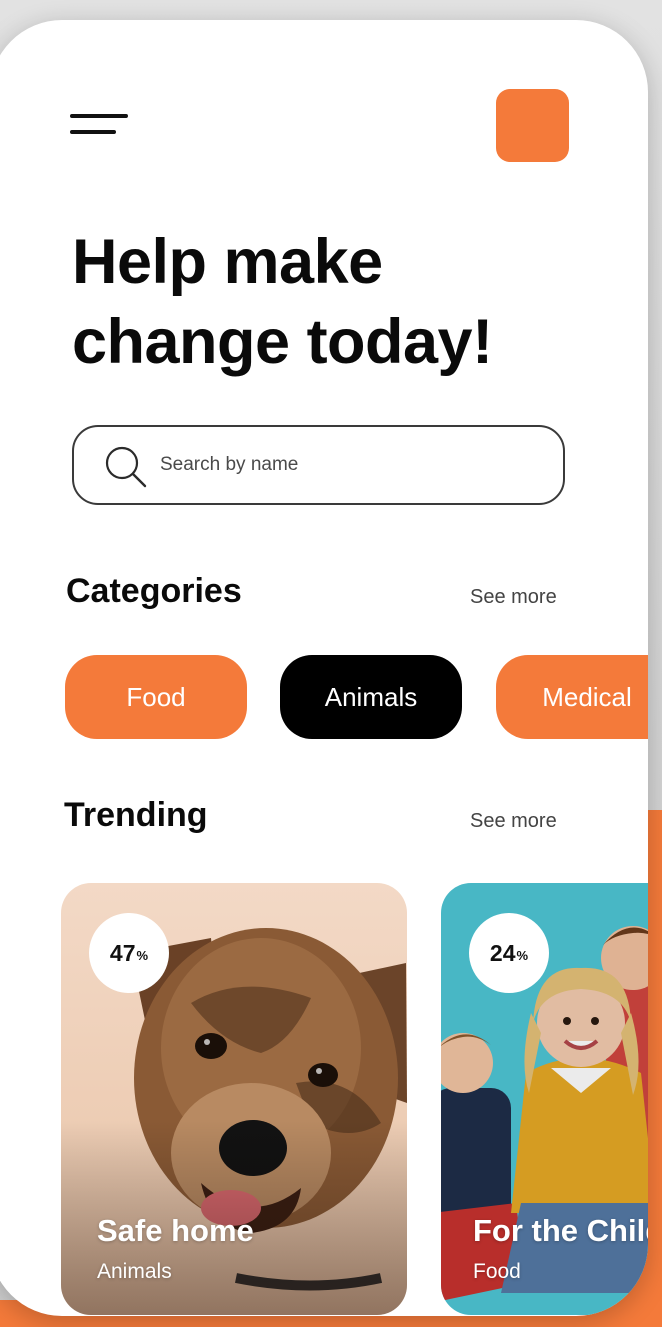 The width and height of the screenshot is (662, 1327). Describe the element at coordinates (350, 465) in the screenshot. I see `search-input` at that location.